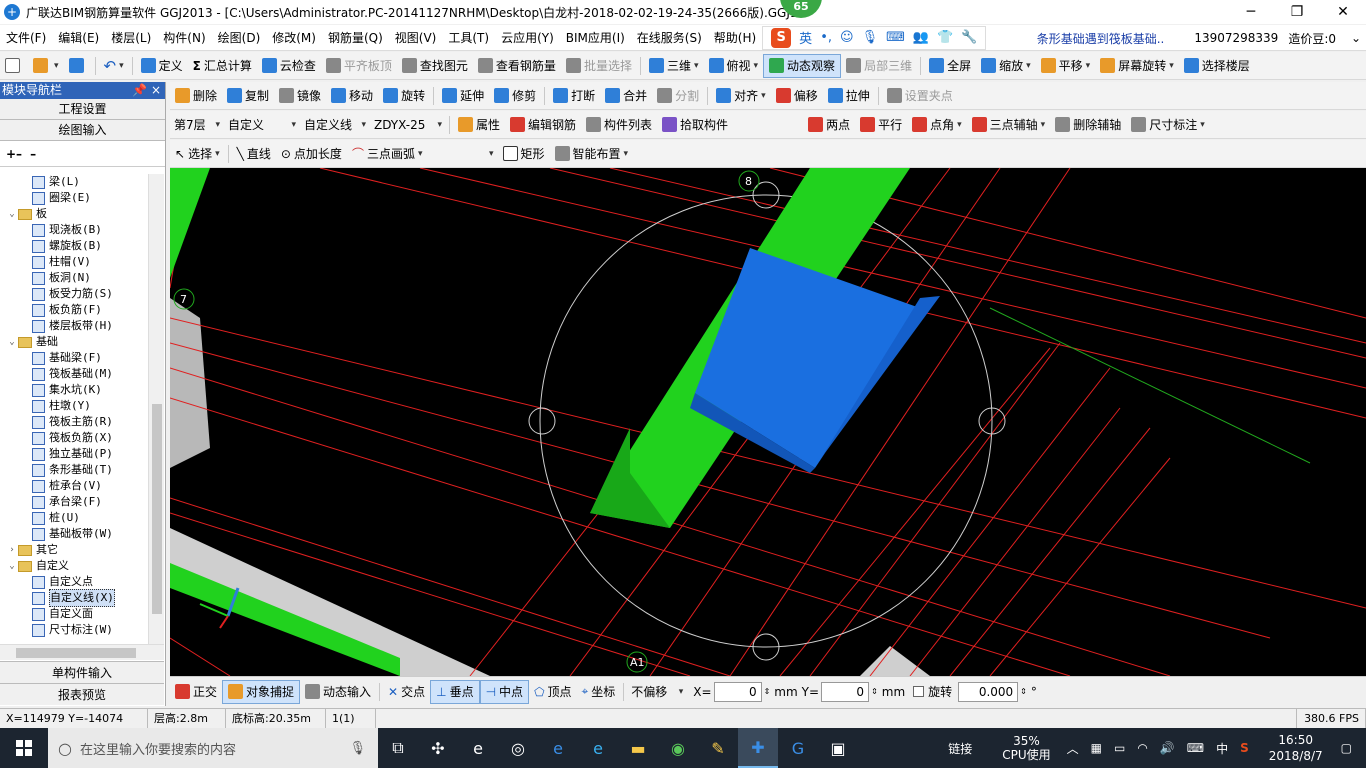  Describe the element at coordinates (879, 66) in the screenshot. I see `local-3d-button: 局部三维` at that location.